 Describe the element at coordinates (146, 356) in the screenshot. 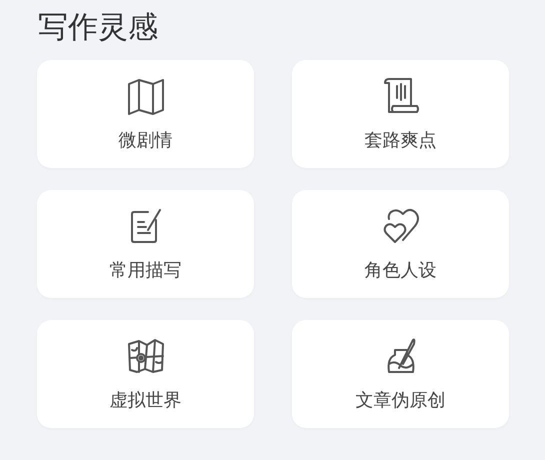

I see `map-pin-icon` at that location.